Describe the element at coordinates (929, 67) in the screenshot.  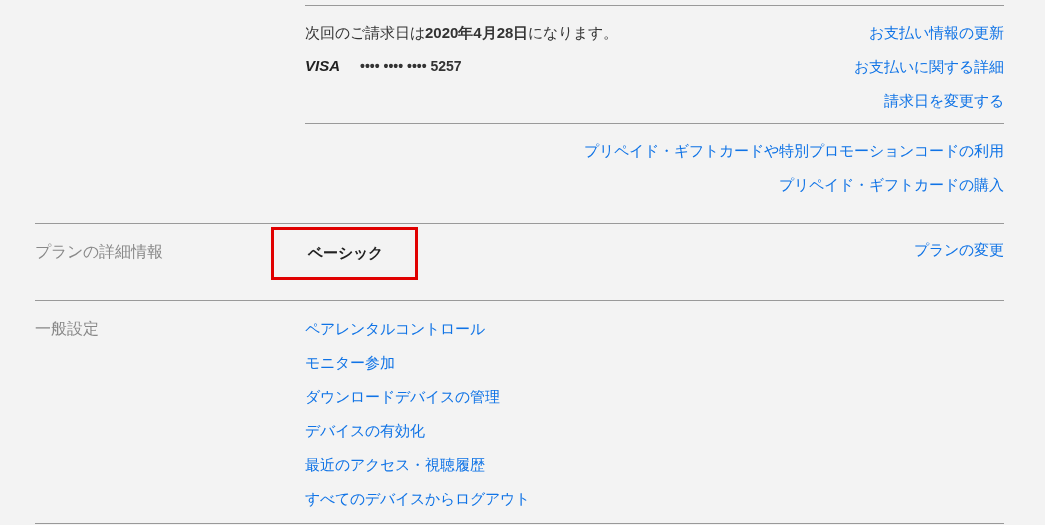
I see `billing-link: お支払いに関する詳細` at that location.